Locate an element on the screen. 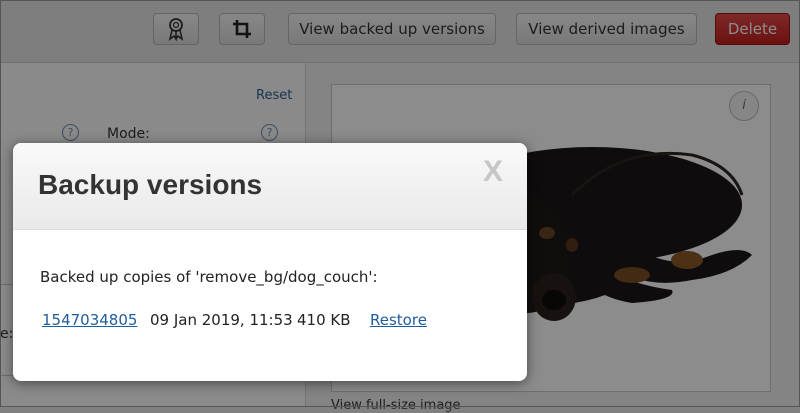  dialog-header: Backup versions X is located at coordinates (270, 186).